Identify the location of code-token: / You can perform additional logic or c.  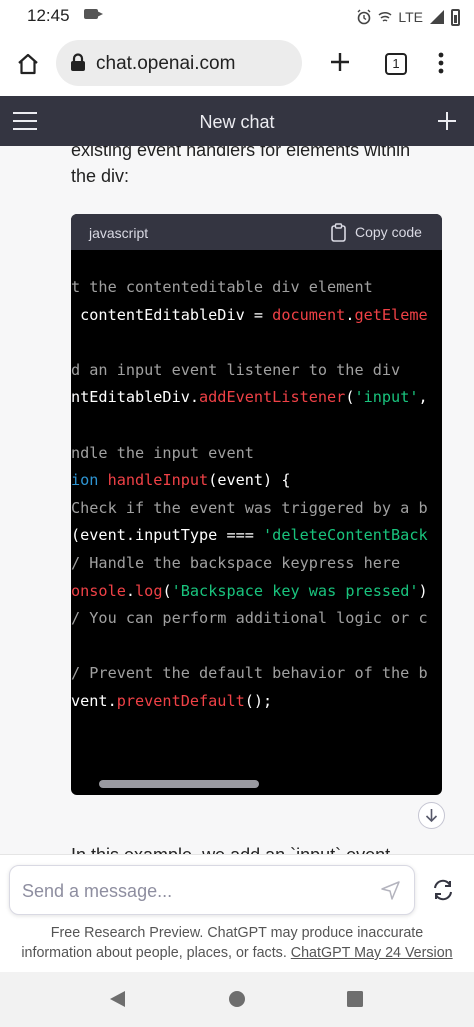
(249, 618).